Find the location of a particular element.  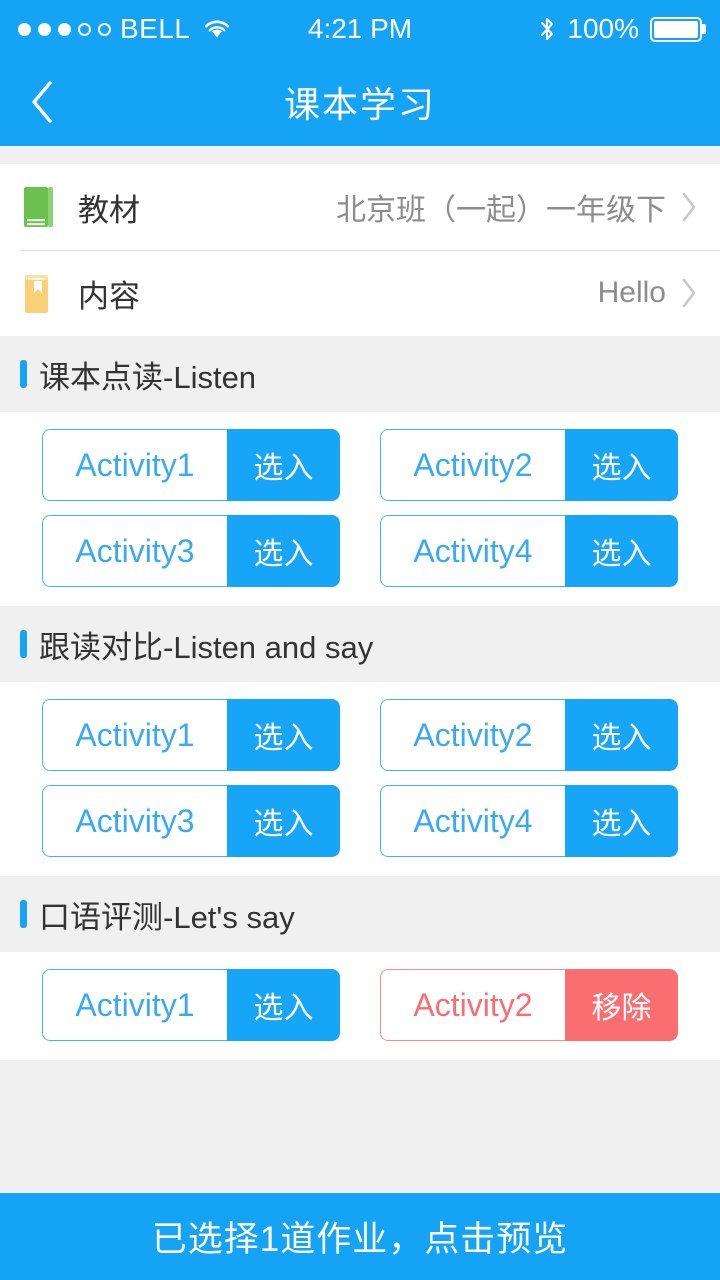

activity-button-selected: Activity2 移除 is located at coordinates (529, 1005).